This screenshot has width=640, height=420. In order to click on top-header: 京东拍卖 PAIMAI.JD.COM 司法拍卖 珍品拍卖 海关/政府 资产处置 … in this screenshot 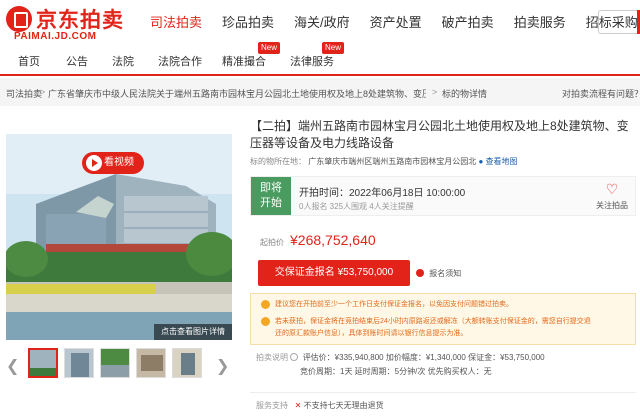, I will do `click(320, 22)`.